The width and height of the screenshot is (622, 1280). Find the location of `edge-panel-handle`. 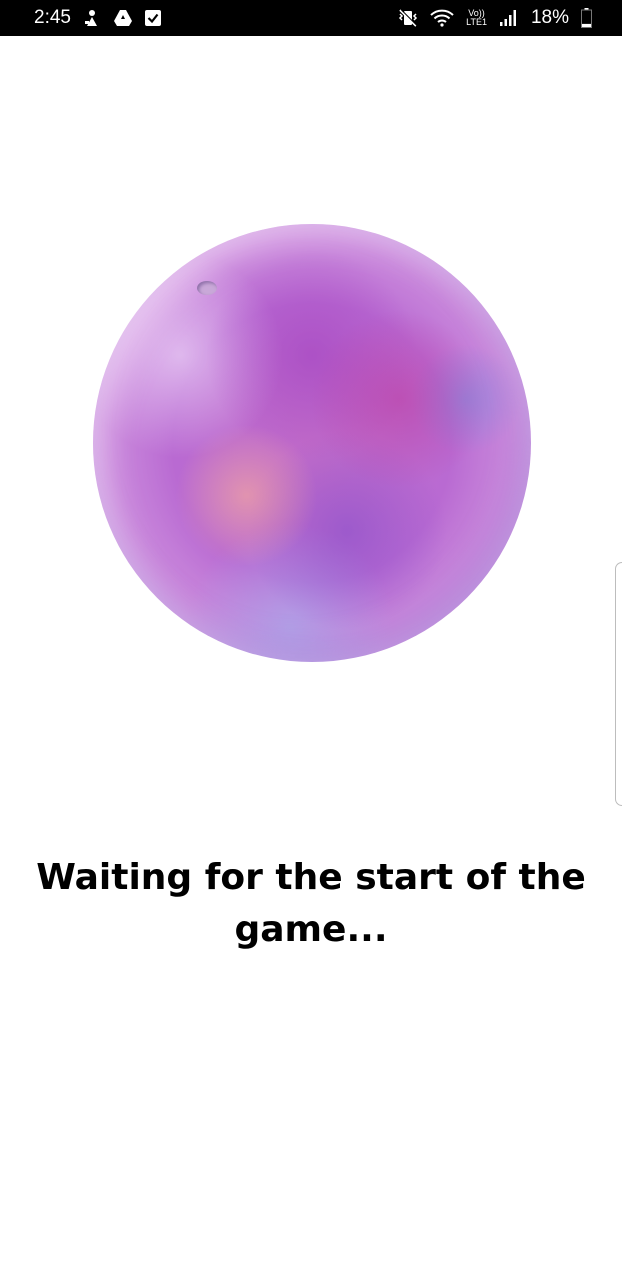

edge-panel-handle is located at coordinates (618, 684).